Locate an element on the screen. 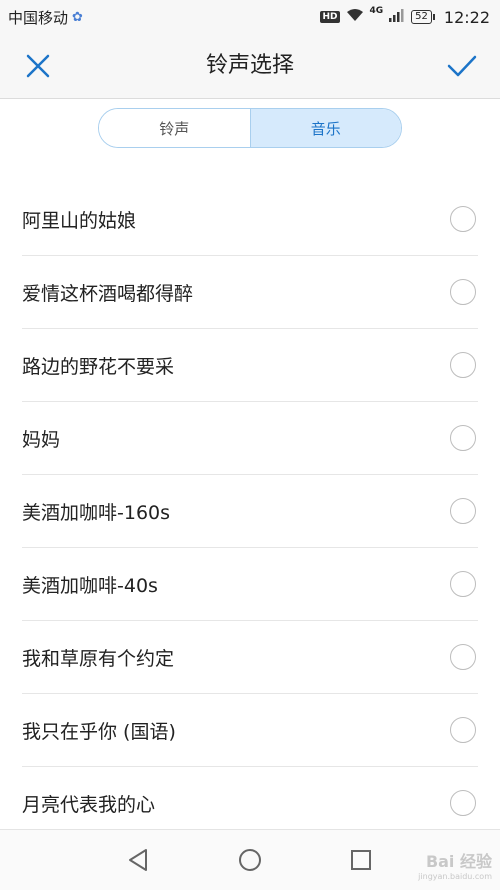 This screenshot has height=890, width=500. song-label: 我只在乎你 (国语) is located at coordinates (99, 731).